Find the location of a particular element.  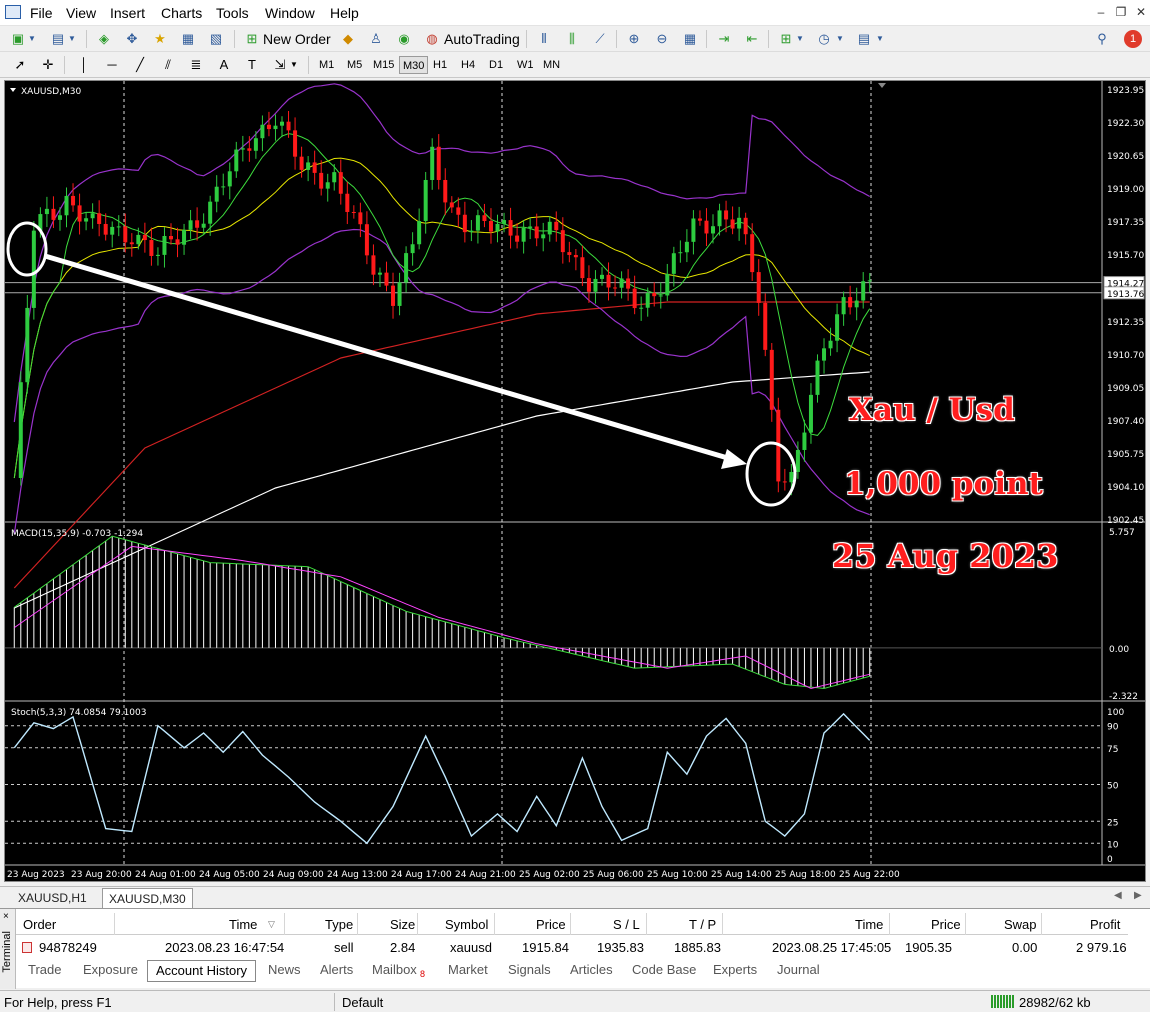

col-size: Size is located at coordinates (402, 924).